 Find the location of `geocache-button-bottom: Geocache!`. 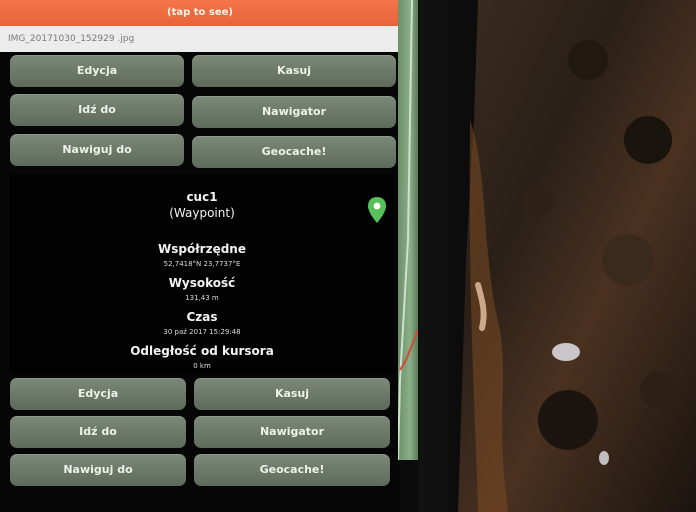

geocache-button-bottom: Geocache! is located at coordinates (292, 470).